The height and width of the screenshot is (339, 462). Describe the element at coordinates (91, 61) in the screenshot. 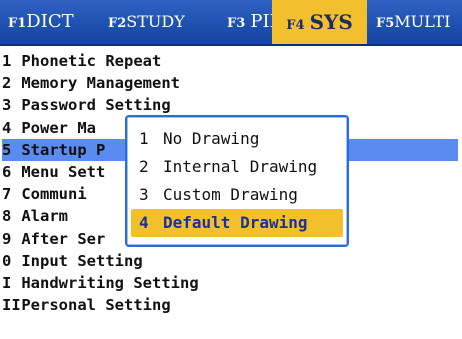

I see `menu-item-label: Phonetic Repeat` at that location.